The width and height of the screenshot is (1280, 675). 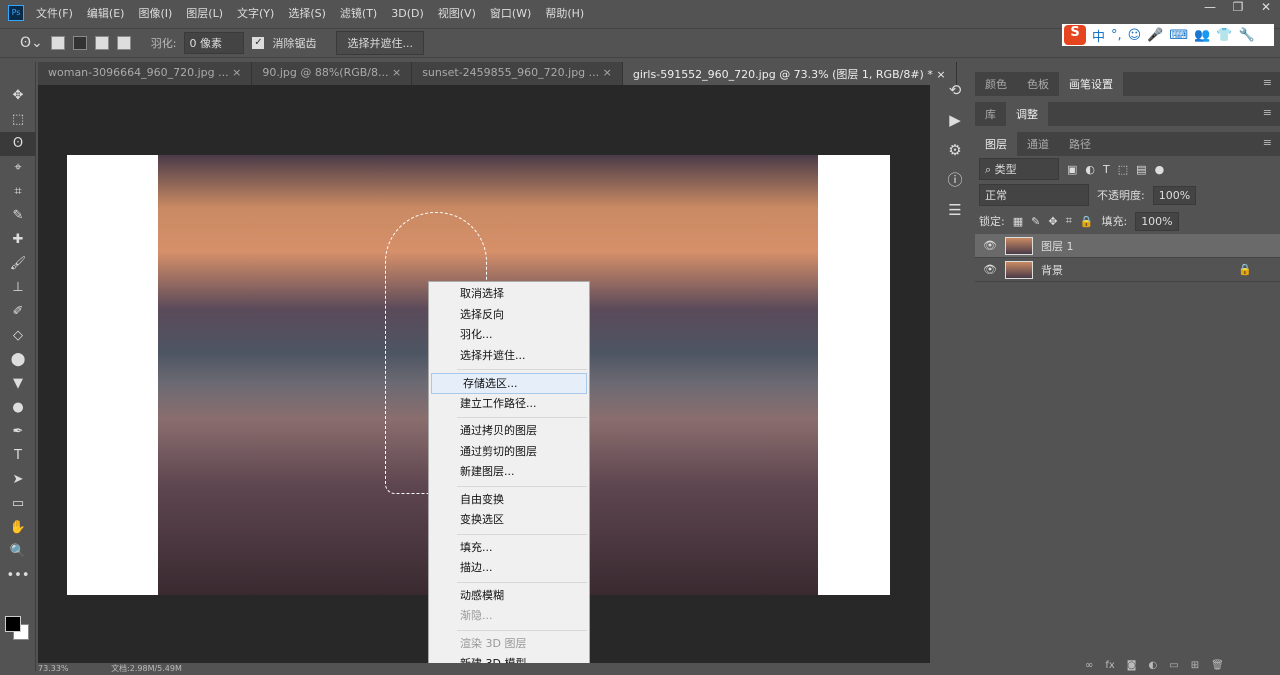 I want to click on tab-woman: woman-3096664_960_720.jpg ... ×, so click(x=145, y=73).